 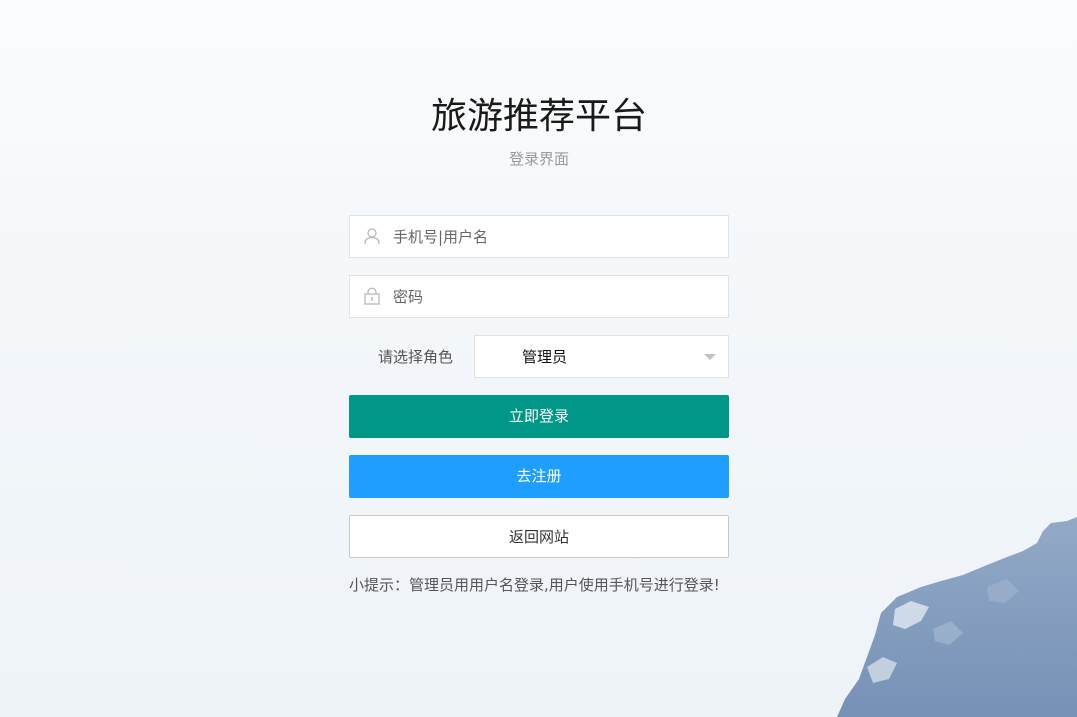 What do you see at coordinates (538, 116) in the screenshot?
I see `page-title: 旅游推荐平台` at bounding box center [538, 116].